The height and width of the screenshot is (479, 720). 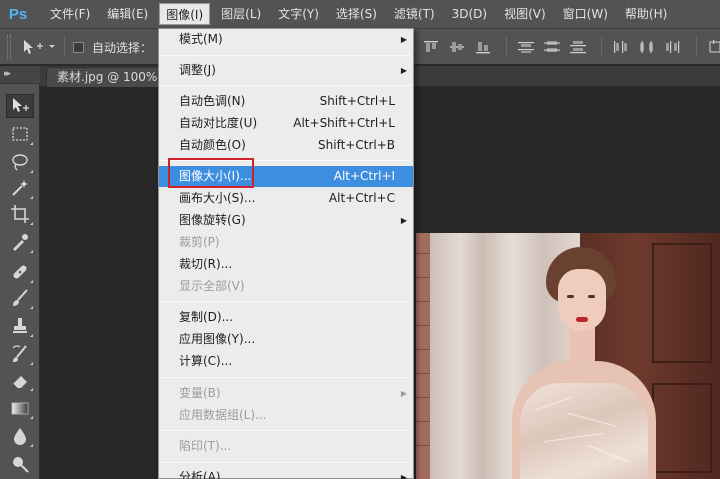 What do you see at coordinates (70, 14) in the screenshot?
I see `menu-file: 文件(F)` at bounding box center [70, 14].